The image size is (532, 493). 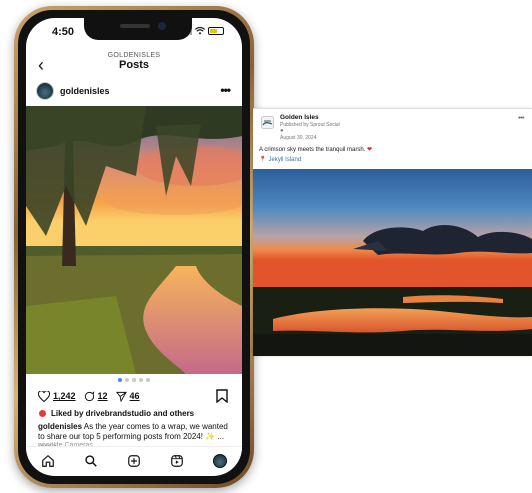 I want to click on send-icon, so click(x=121, y=396).